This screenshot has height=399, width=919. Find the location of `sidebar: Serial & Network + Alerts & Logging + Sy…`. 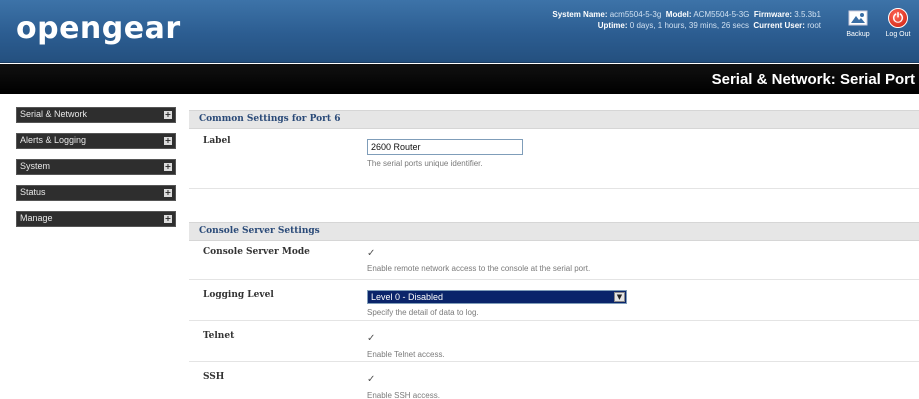

sidebar: Serial & Network + Alerts & Logging + Sy… is located at coordinates (96, 172).